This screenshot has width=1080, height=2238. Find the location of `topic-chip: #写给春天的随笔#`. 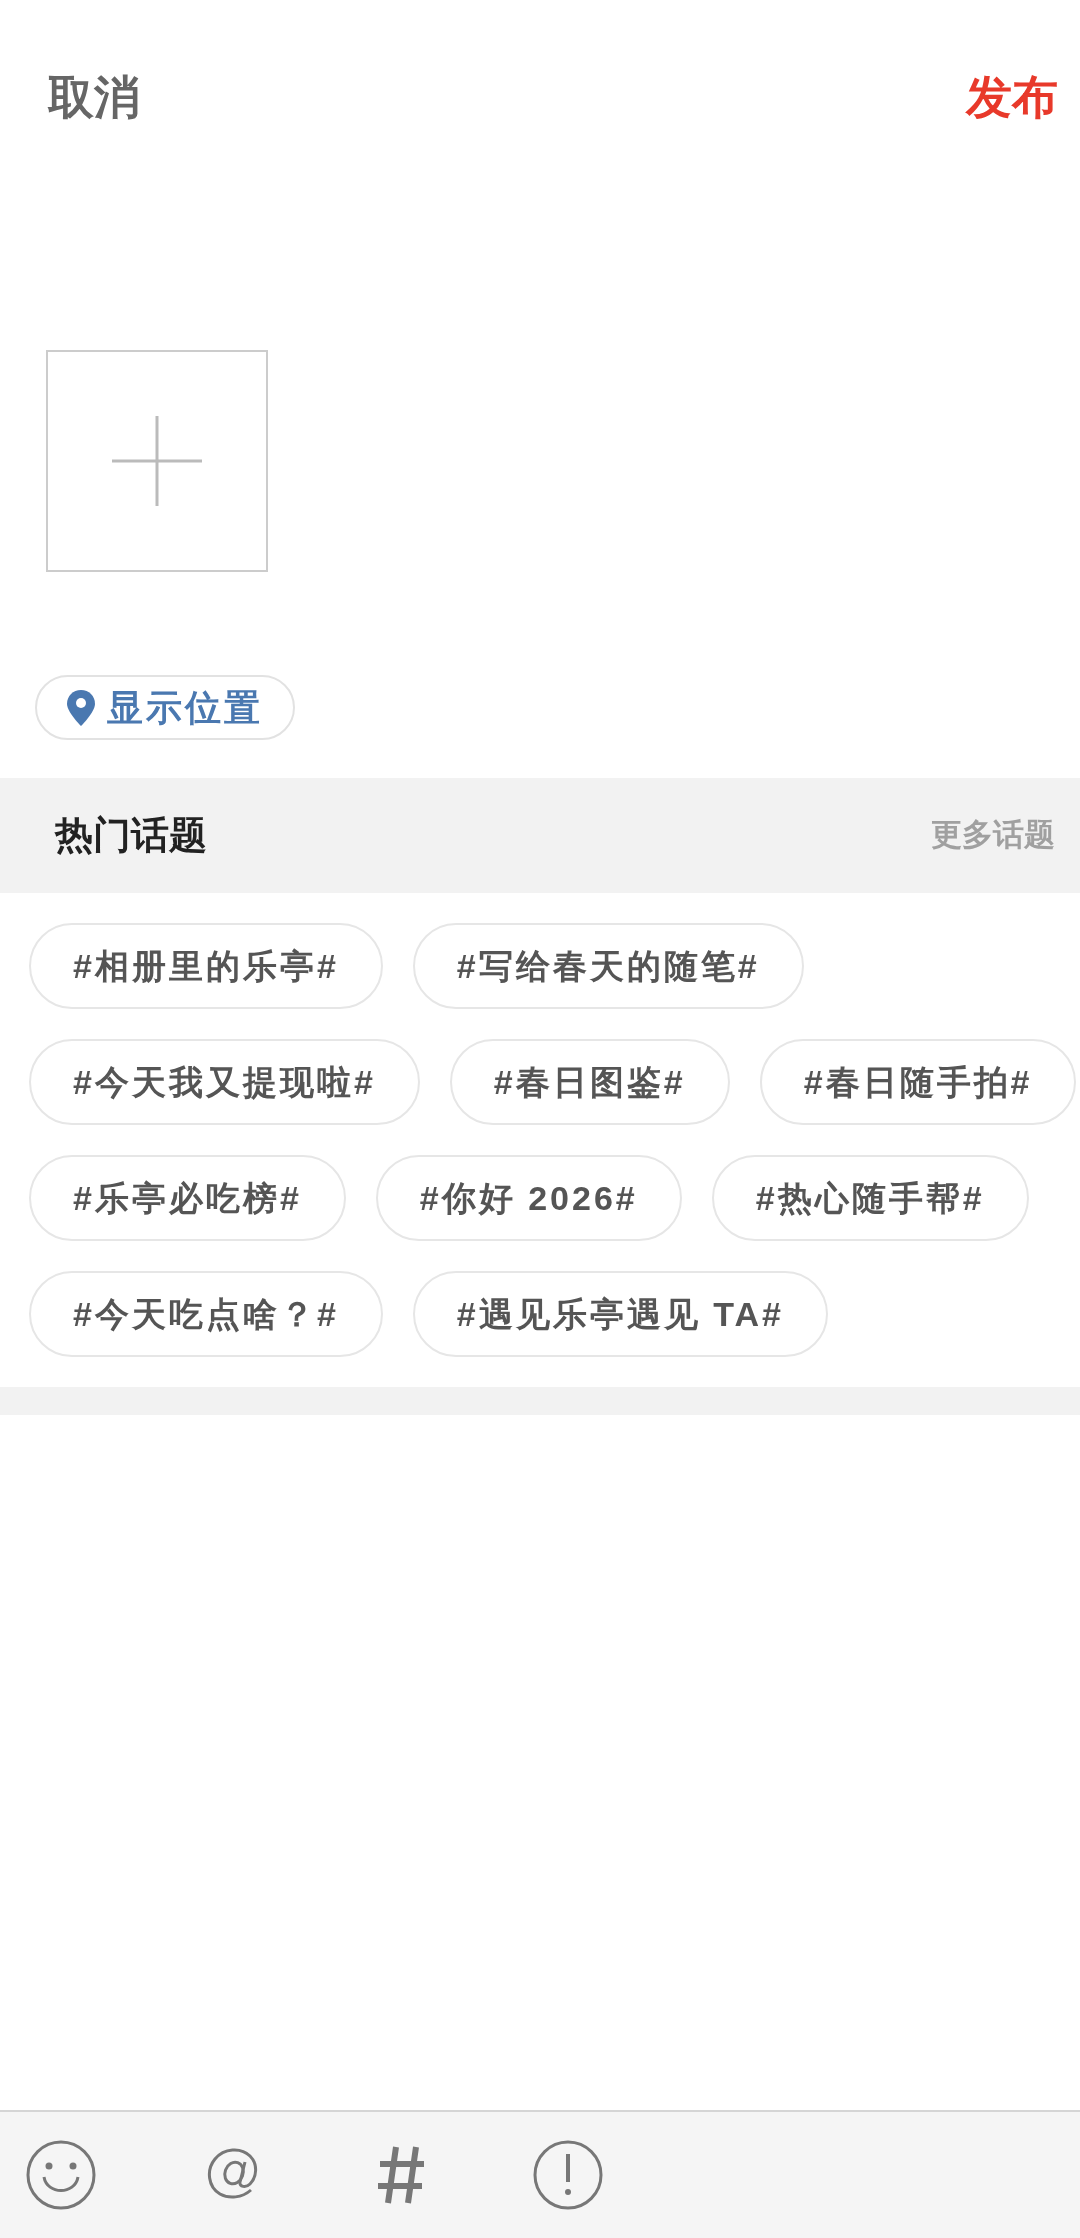

topic-chip: #写给春天的随笔# is located at coordinates (608, 966).